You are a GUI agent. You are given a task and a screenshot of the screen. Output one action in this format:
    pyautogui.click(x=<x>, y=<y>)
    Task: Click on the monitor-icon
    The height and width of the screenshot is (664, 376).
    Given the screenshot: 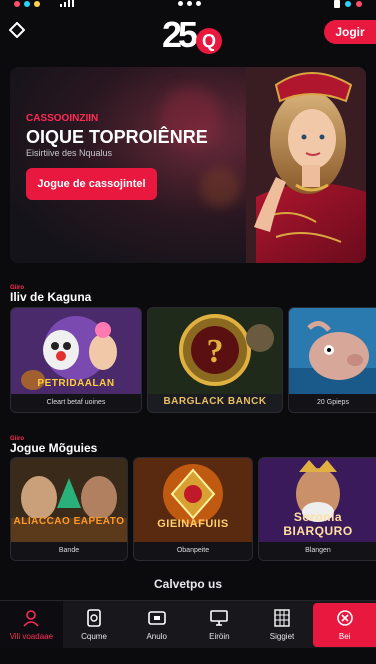 What is the action you would take?
    pyautogui.click(x=219, y=618)
    